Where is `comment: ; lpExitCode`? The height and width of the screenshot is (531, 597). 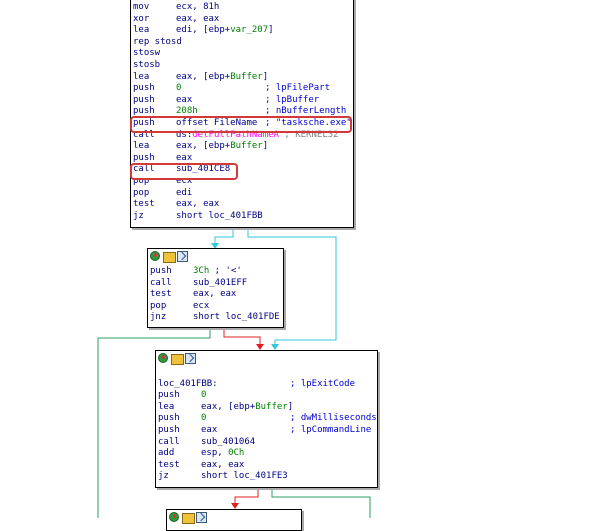
comment: ; lpExitCode is located at coordinates (323, 383).